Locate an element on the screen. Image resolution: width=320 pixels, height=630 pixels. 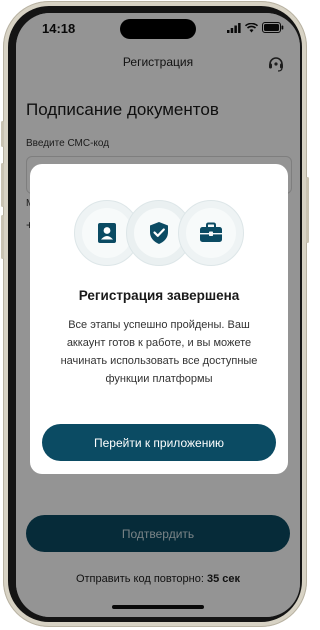
briefcase-icon is located at coordinates (211, 232).